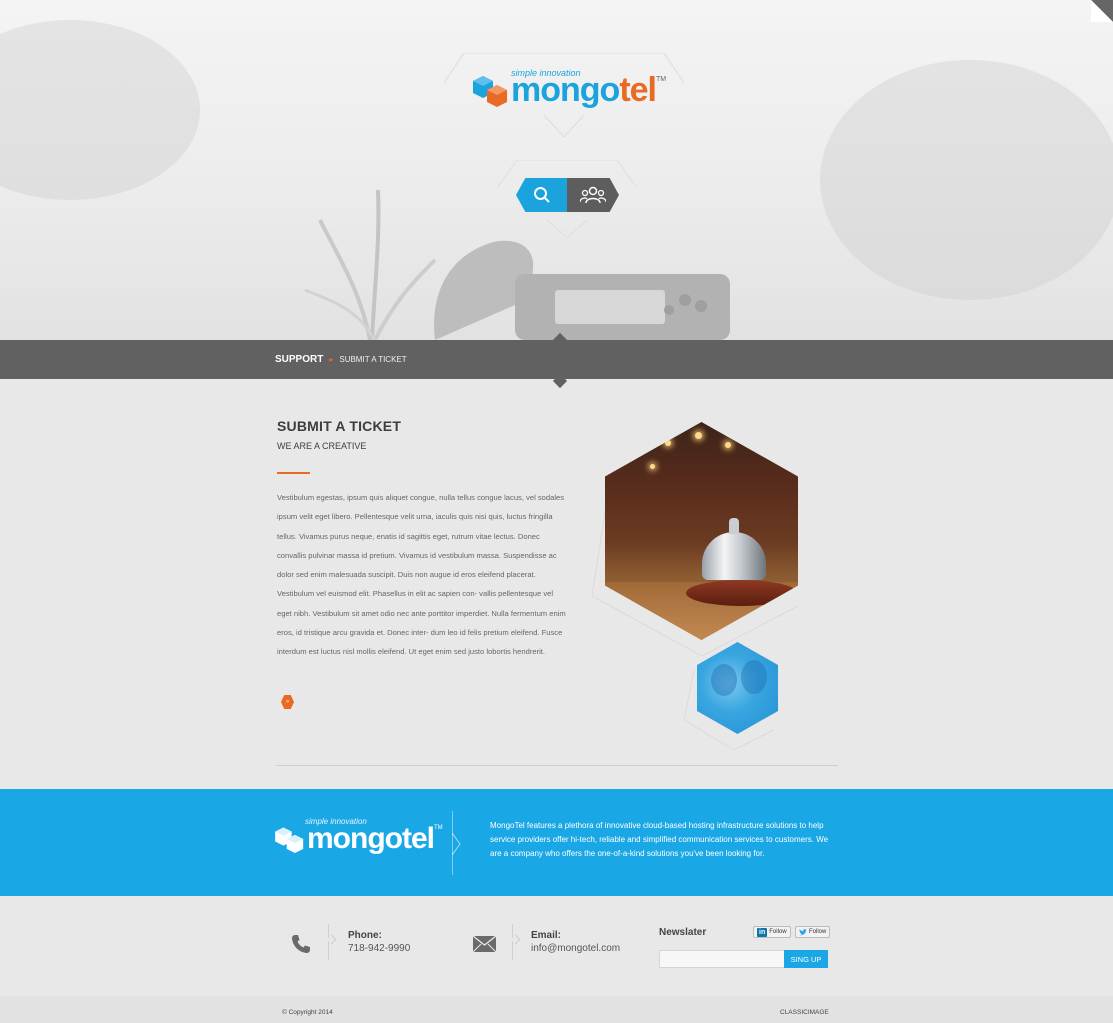 This screenshot has height=1023, width=1113. Describe the element at coordinates (661, 79) in the screenshot. I see `logo-trademark: TM` at that location.